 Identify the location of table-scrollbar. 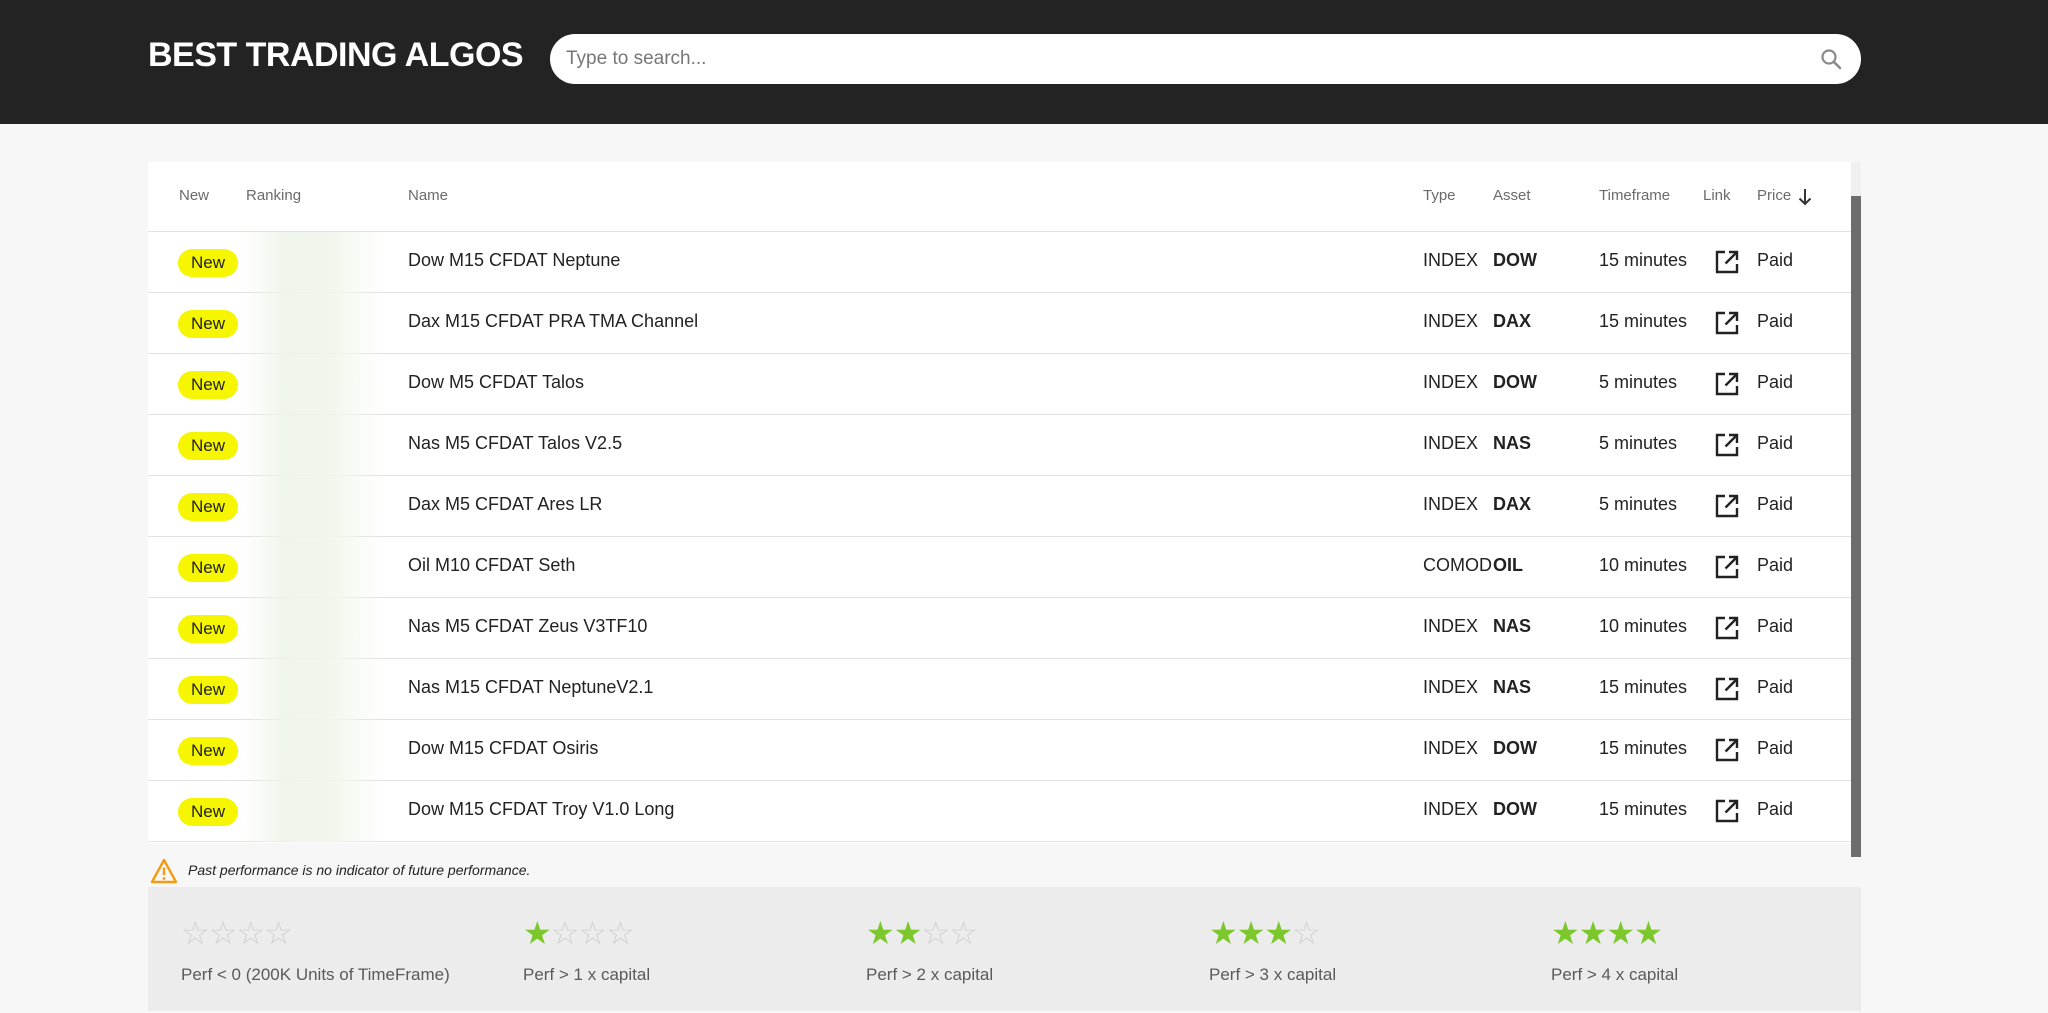
(1856, 509).